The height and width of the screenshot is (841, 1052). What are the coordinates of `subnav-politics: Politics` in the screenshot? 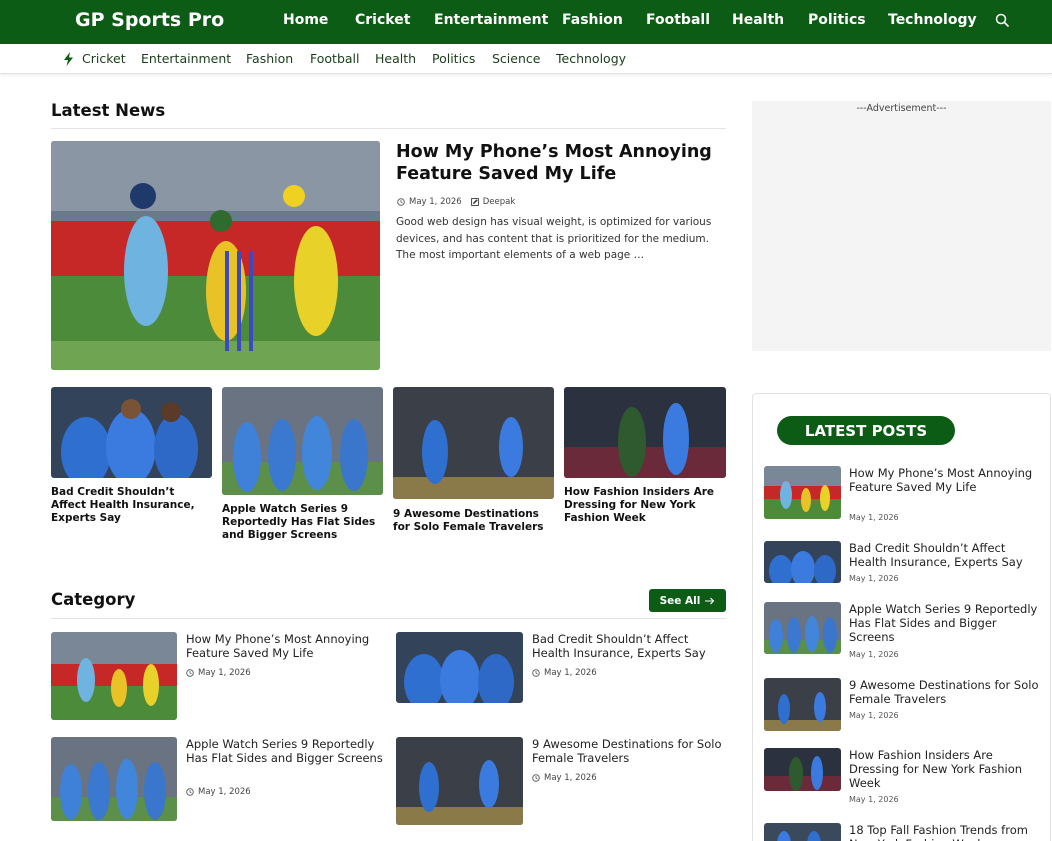 It's located at (453, 58).